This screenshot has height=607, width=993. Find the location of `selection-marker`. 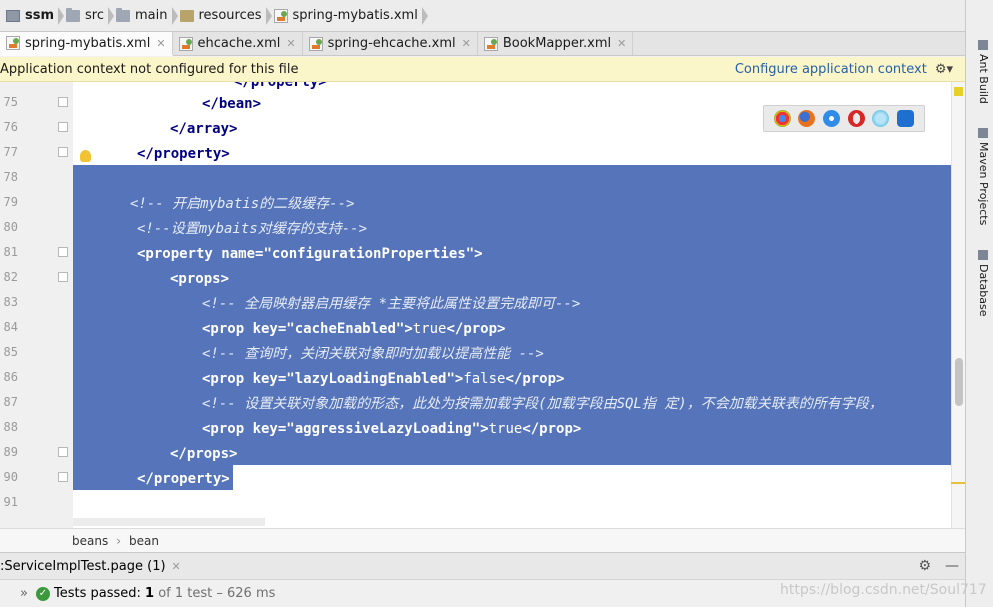

selection-marker is located at coordinates (958, 483).